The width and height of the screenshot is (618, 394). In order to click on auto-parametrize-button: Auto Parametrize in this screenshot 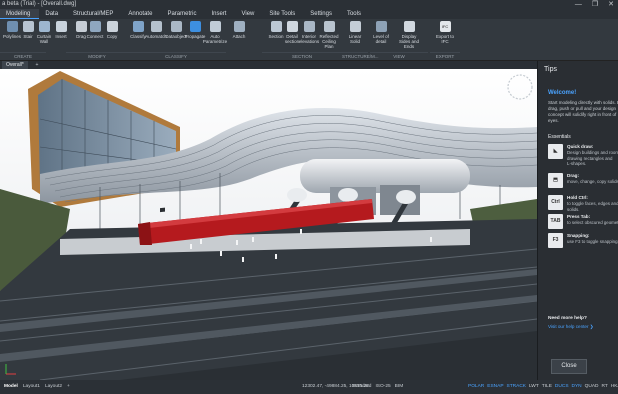, I will do `click(215, 32)`.